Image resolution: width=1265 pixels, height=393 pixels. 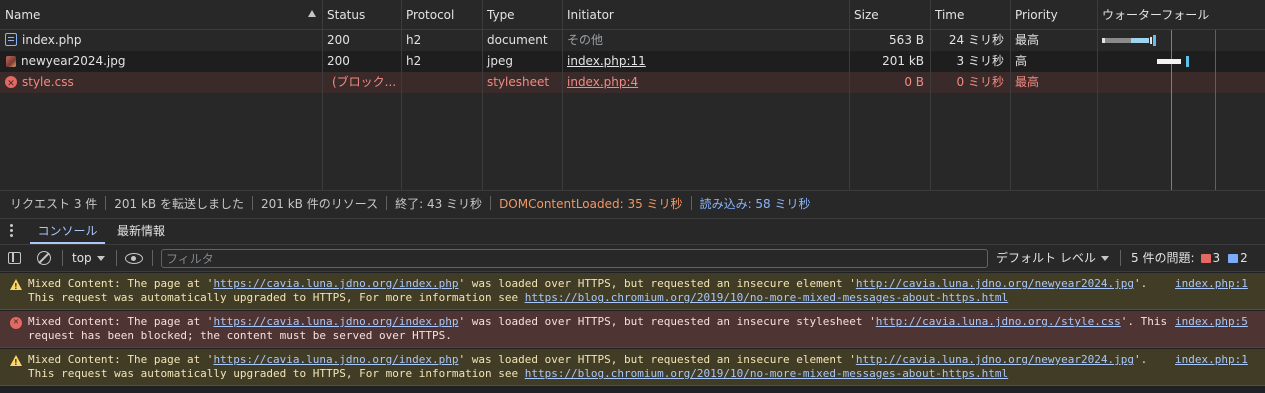 I want to click on issues-counter: 5 件の問題: 3 2, so click(x=1189, y=258).